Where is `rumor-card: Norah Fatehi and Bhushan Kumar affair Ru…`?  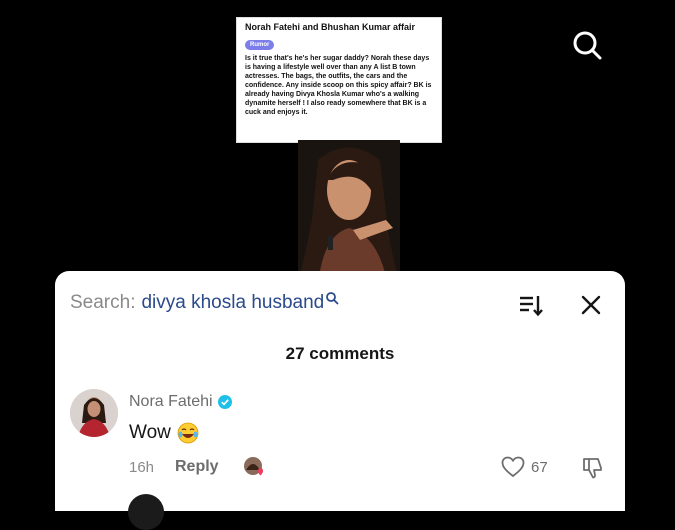 rumor-card: Norah Fatehi and Bhushan Kumar affair Ru… is located at coordinates (339, 80).